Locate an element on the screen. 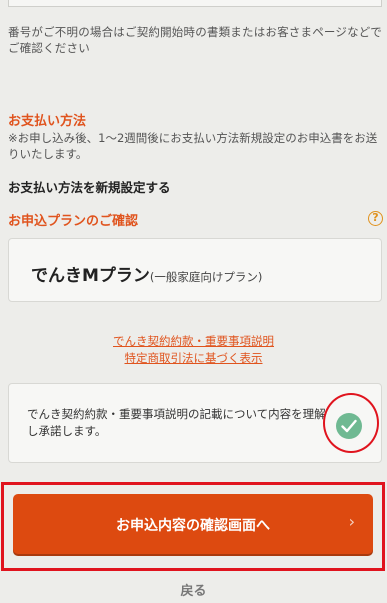 Image resolution: width=387 pixels, height=603 pixels. chevron-right-icon: › is located at coordinates (351, 521).